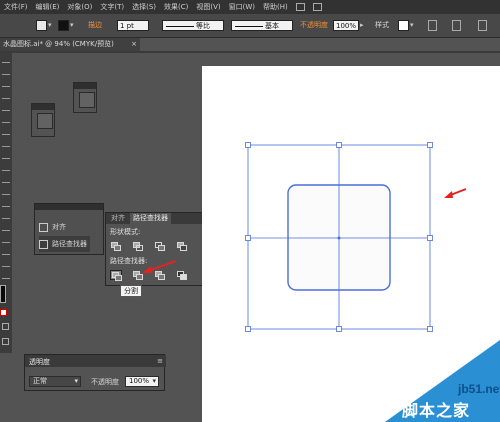  What do you see at coordinates (479, 389) in the screenshot?
I see `watermark-site: jb51.net` at bounding box center [479, 389].